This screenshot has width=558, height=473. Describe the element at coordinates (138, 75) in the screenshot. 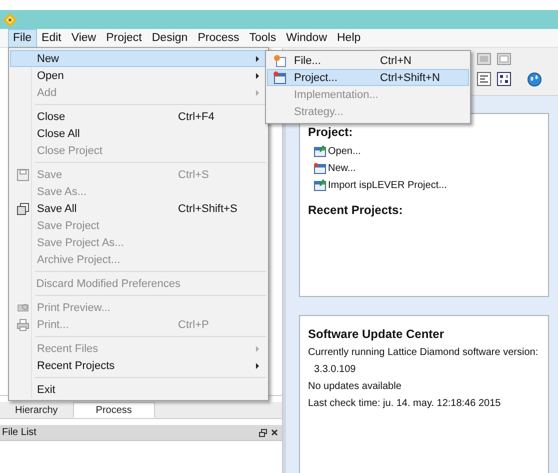

I see `menu-item: Open` at that location.